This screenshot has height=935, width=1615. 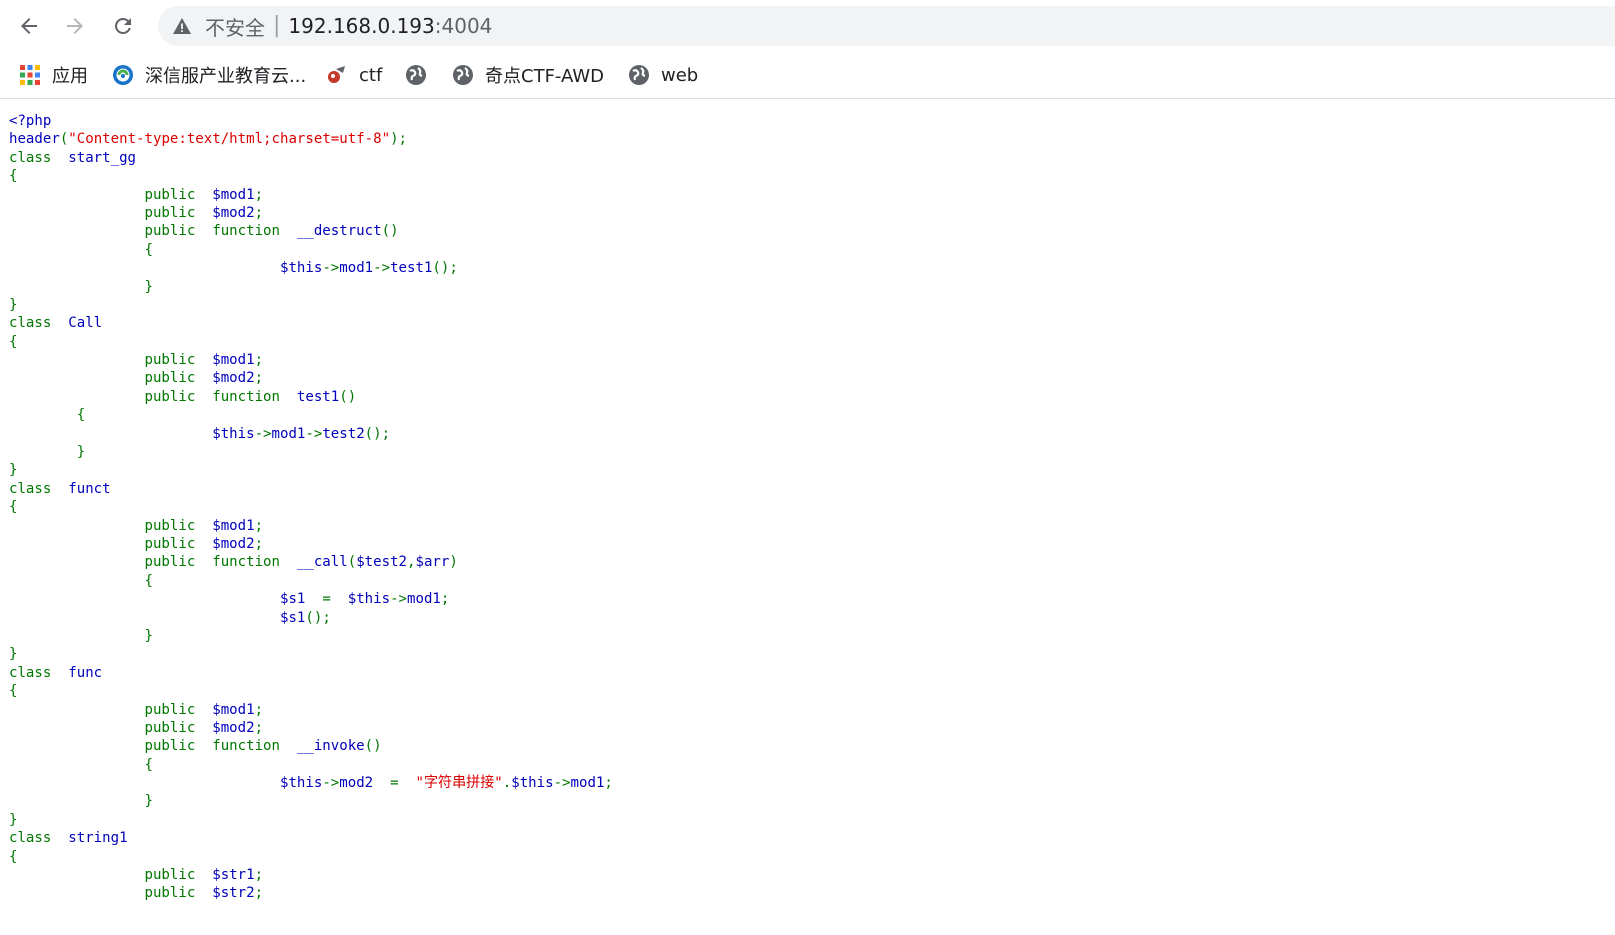 I want to click on code-token: ,, so click(x=411, y=562).